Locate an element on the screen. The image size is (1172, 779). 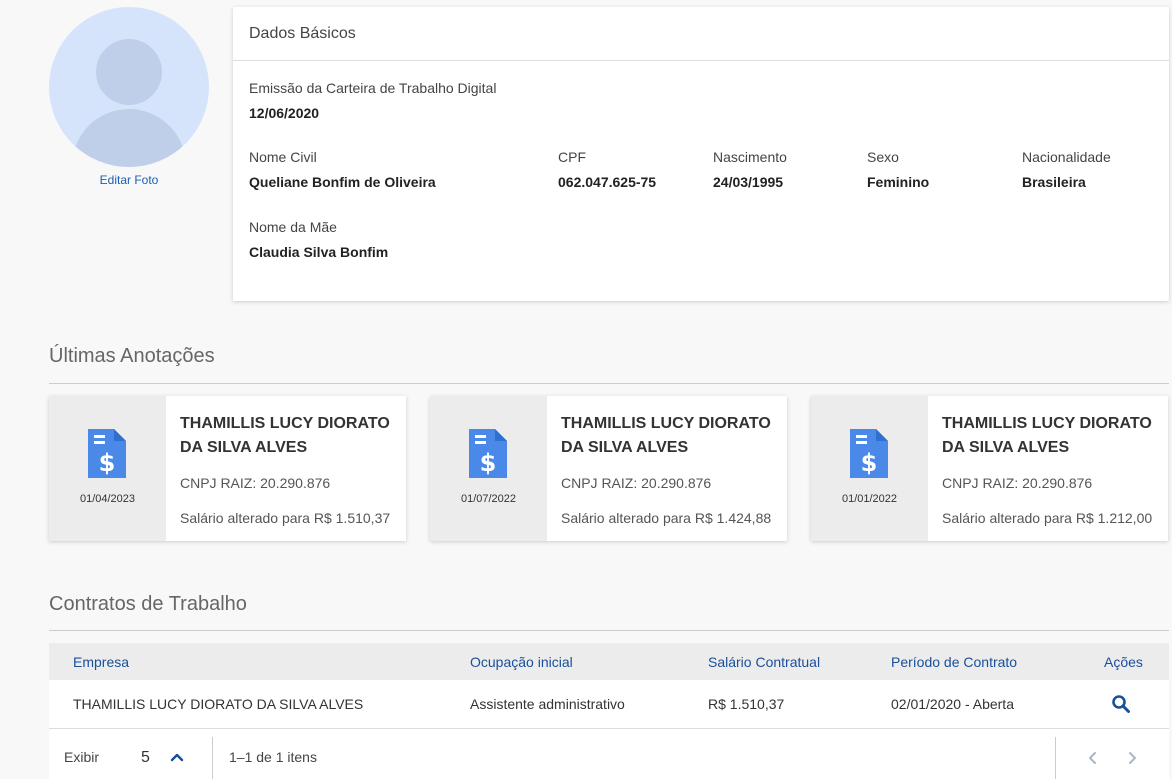
edit-photo-link: Editar Foto is located at coordinates (129, 180).